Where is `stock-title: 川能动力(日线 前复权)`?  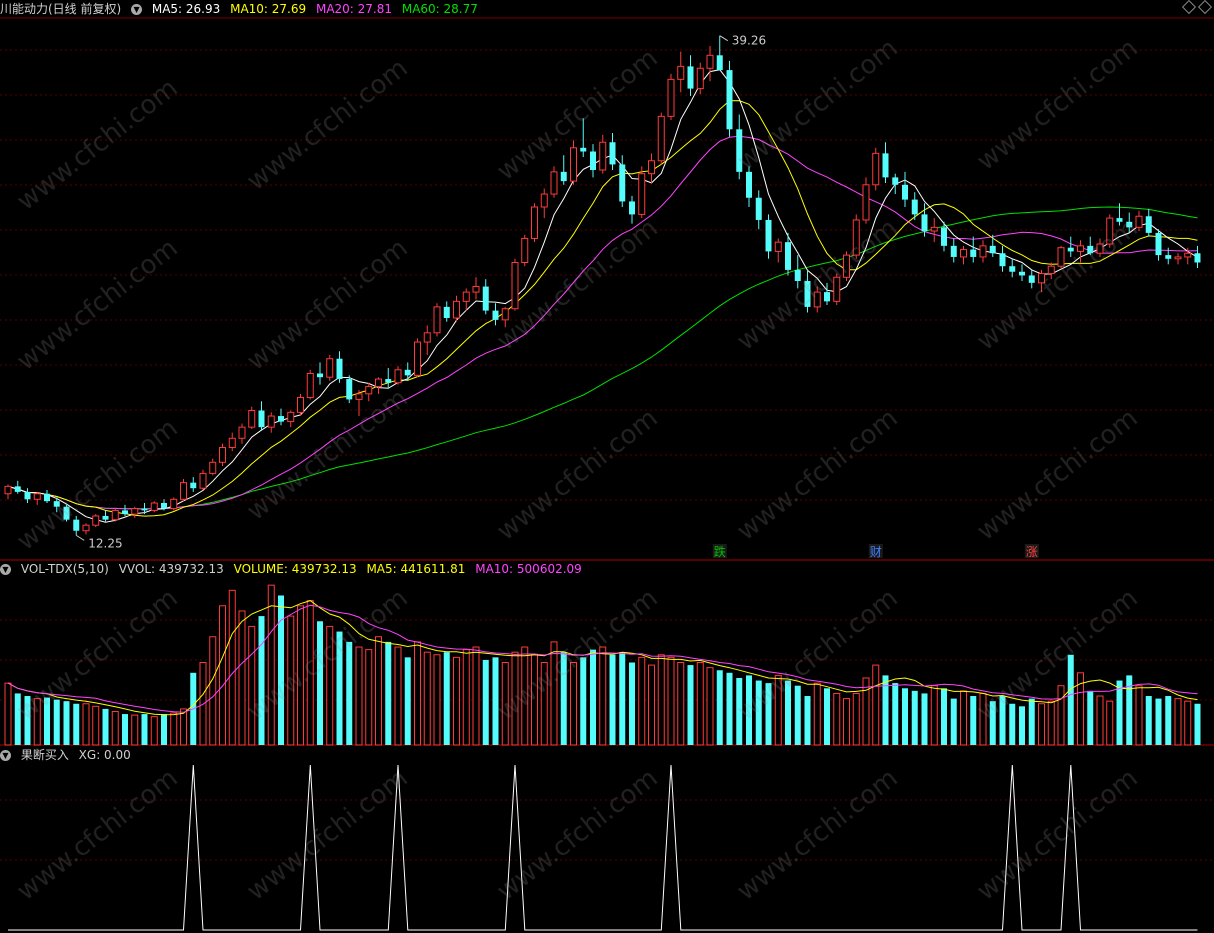
stock-title: 川能动力(日线 前复权) is located at coordinates (61, 9).